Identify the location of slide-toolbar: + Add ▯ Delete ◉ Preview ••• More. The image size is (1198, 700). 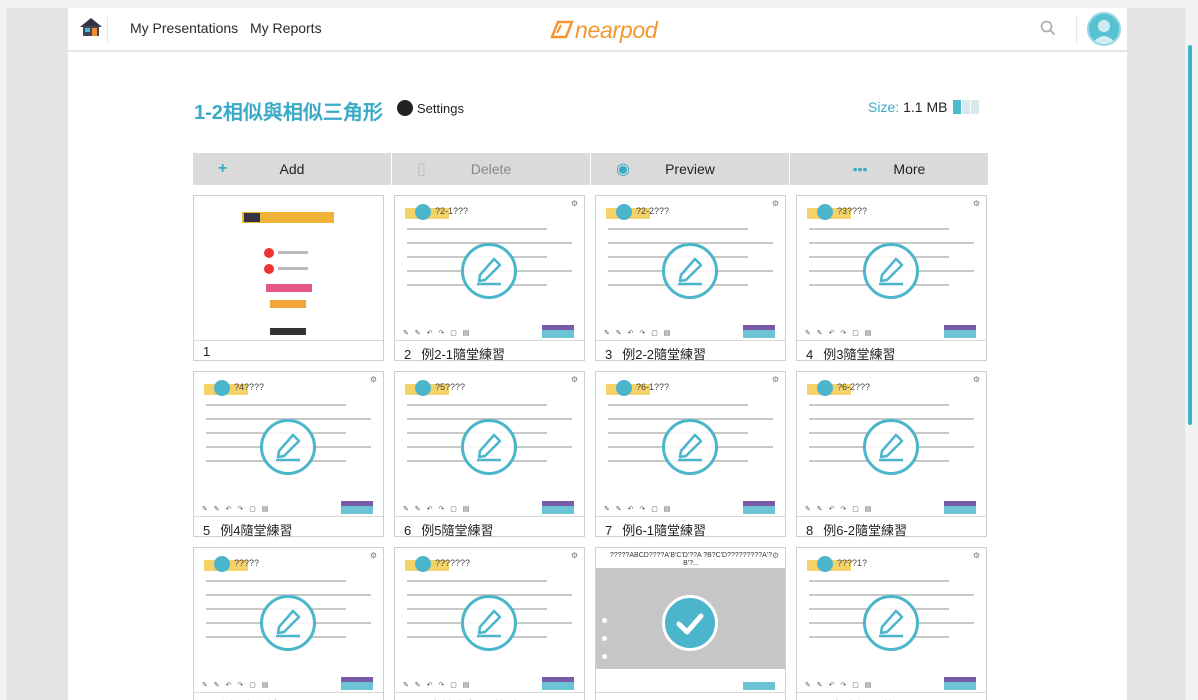
(590, 169).